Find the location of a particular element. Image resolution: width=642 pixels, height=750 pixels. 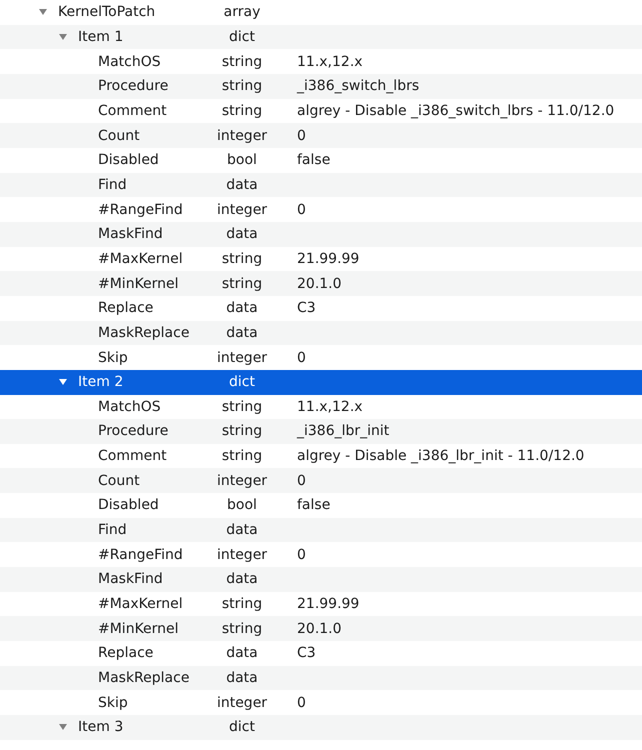

value-label: _i386_switch_lbrs is located at coordinates (358, 86).